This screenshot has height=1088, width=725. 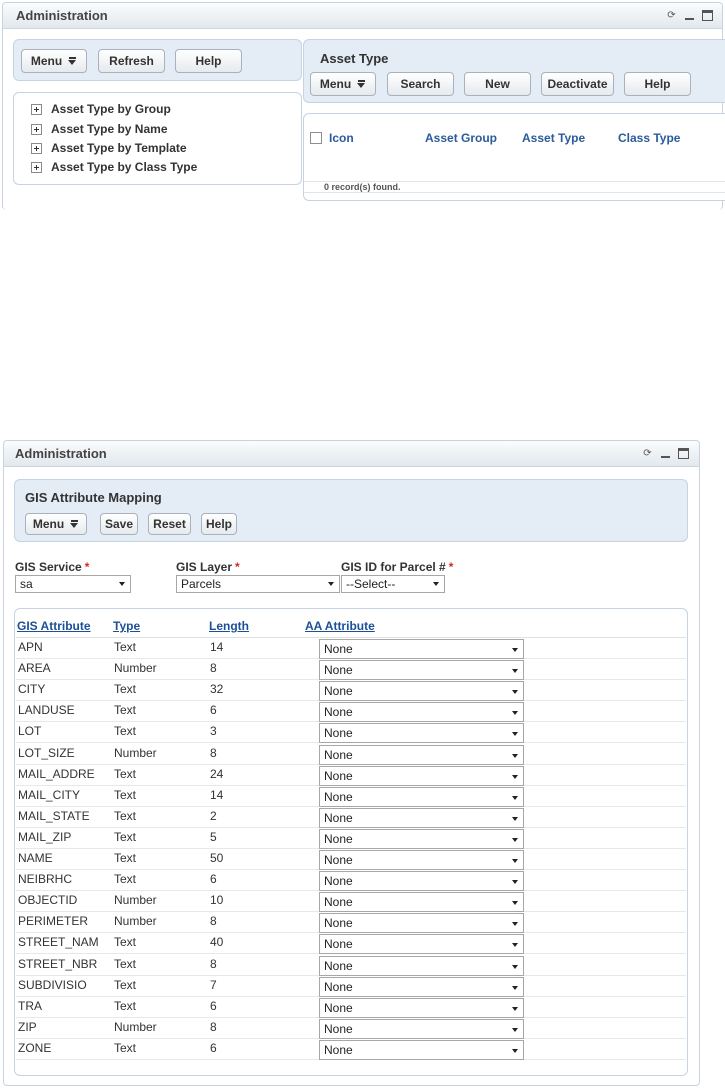 I want to click on tree-item-group: Asset Type by Group, so click(x=101, y=109).